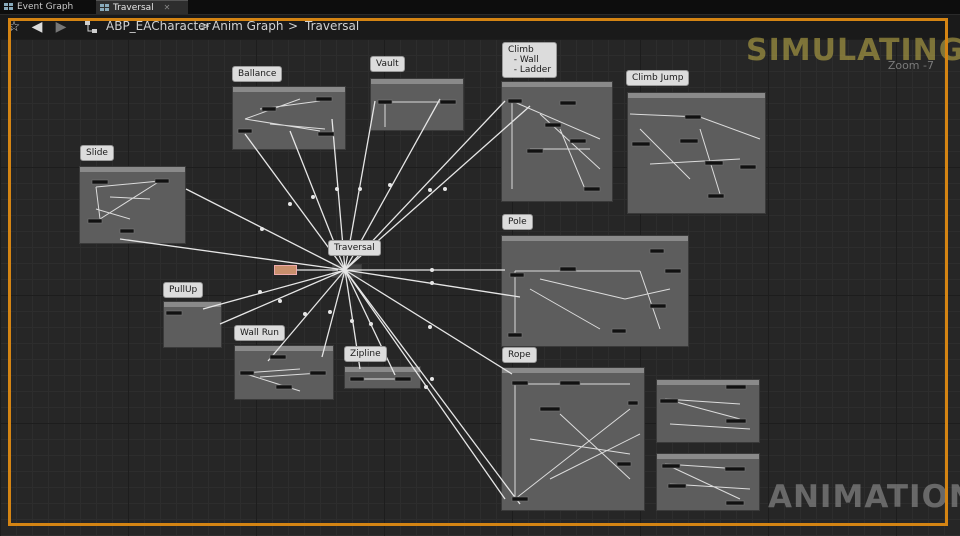 Image resolution: width=960 pixels, height=536 pixels. What do you see at coordinates (365, 354) in the screenshot?
I see `zipline-state-label: Zipline` at bounding box center [365, 354].